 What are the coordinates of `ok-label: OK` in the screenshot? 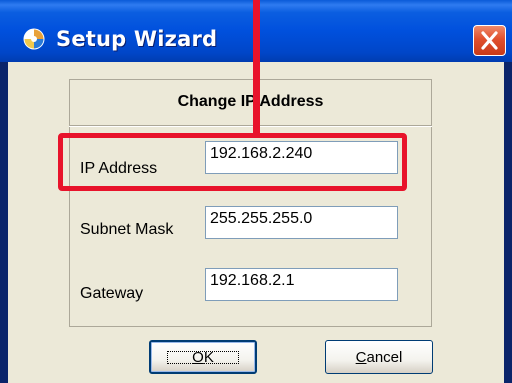 It's located at (203, 357).